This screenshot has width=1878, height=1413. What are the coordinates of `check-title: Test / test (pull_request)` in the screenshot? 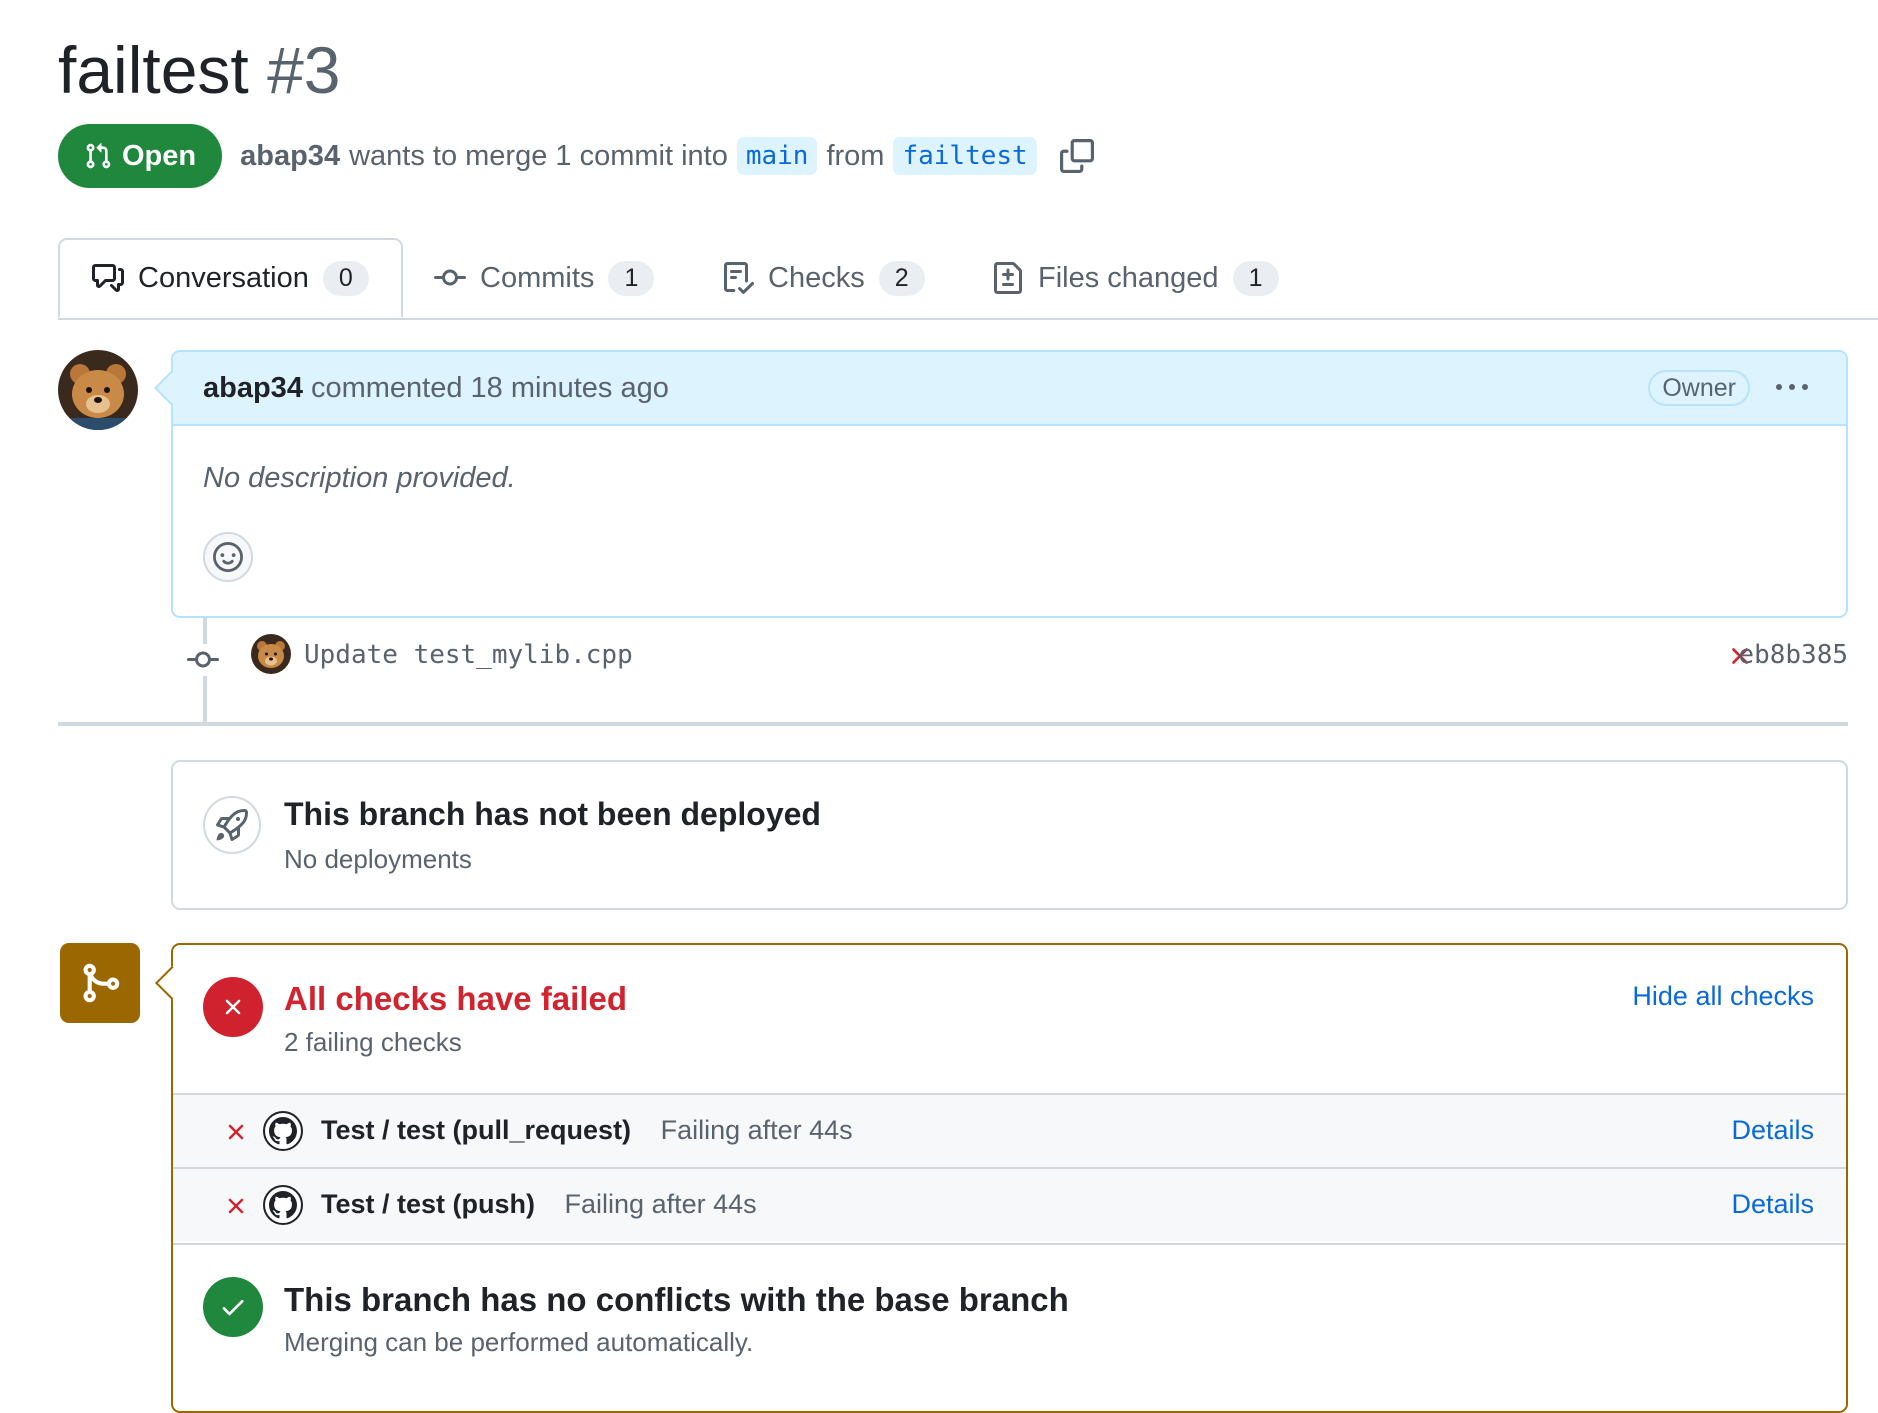 It's located at (476, 1130).